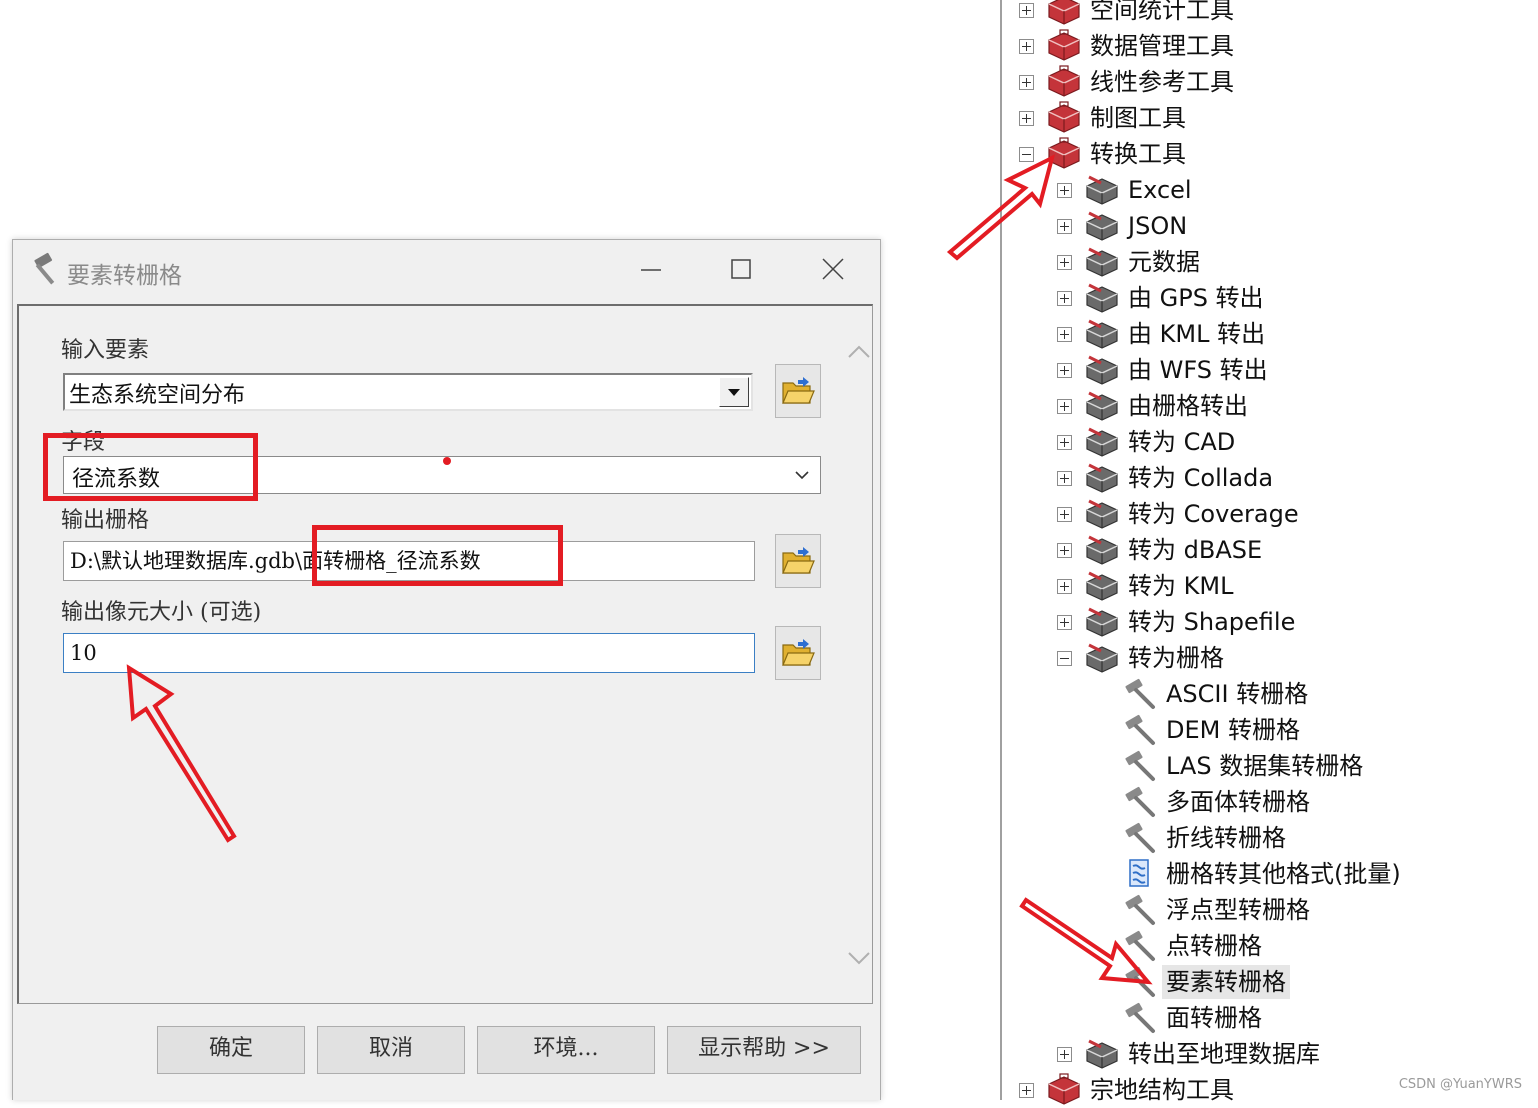  I want to click on tree-item-label: 点转栅格, so click(1214, 946).